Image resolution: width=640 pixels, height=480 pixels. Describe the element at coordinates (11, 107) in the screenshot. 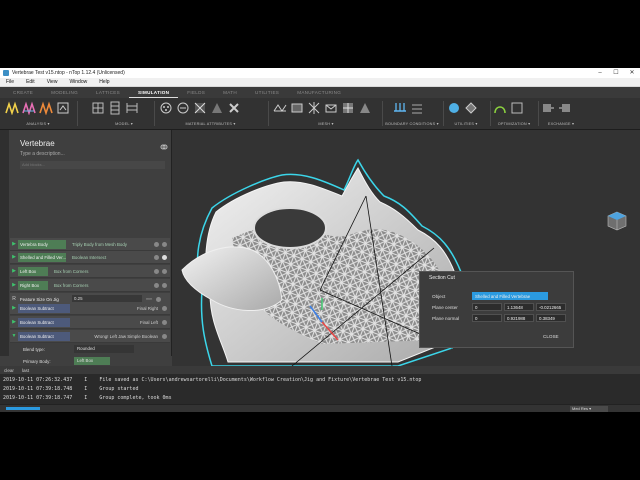

I see `static-analysis-icon` at that location.